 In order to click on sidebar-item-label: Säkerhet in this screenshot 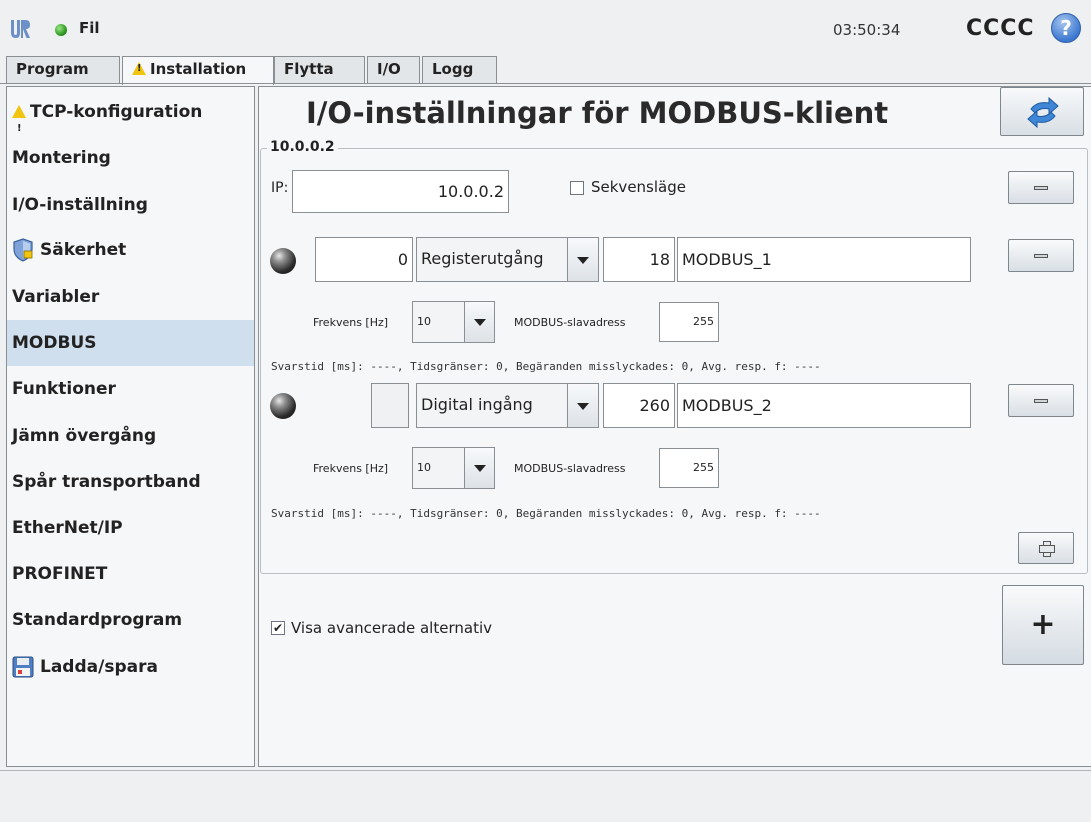, I will do `click(83, 250)`.